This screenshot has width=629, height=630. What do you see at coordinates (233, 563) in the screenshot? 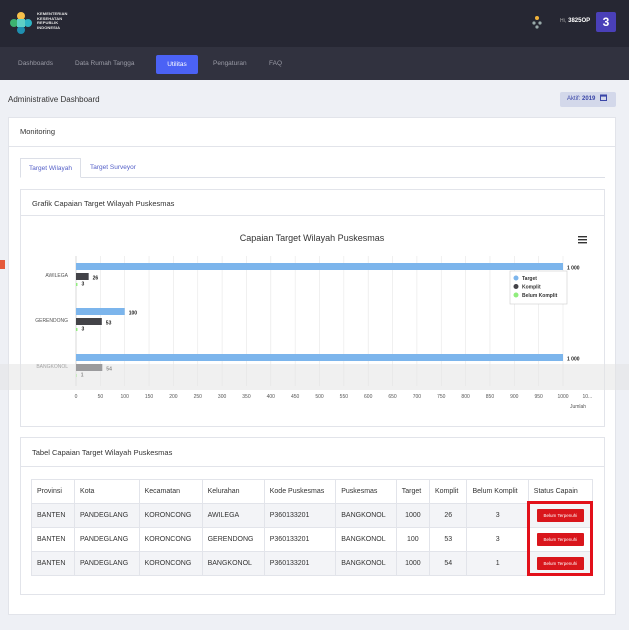
I see `cell-kelurahan: BANGKONOL` at bounding box center [233, 563].